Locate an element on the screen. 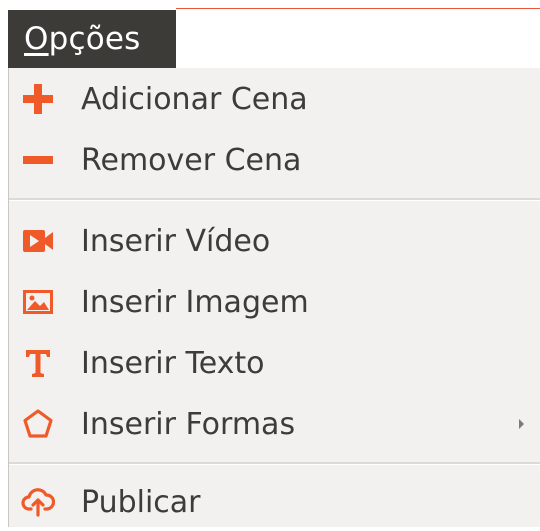  menu-item-inserir-formas: Inserir Formas is located at coordinates (274, 424).